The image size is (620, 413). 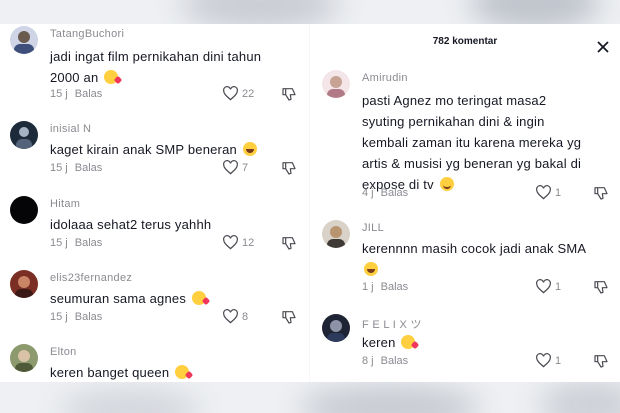 I want to click on grinning-face-icon, so click(x=446, y=184).